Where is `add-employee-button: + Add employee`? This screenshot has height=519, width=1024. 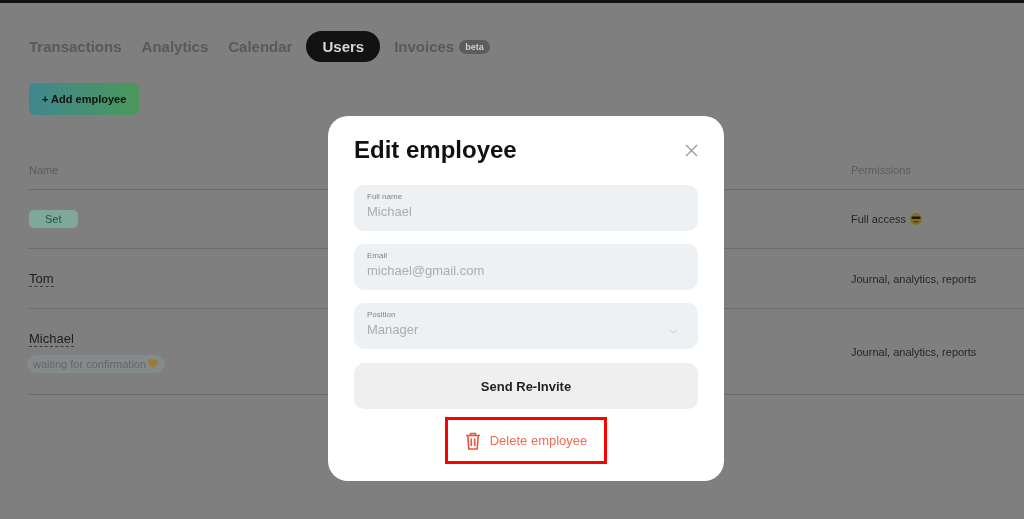
add-employee-button: + Add employee is located at coordinates (84, 99).